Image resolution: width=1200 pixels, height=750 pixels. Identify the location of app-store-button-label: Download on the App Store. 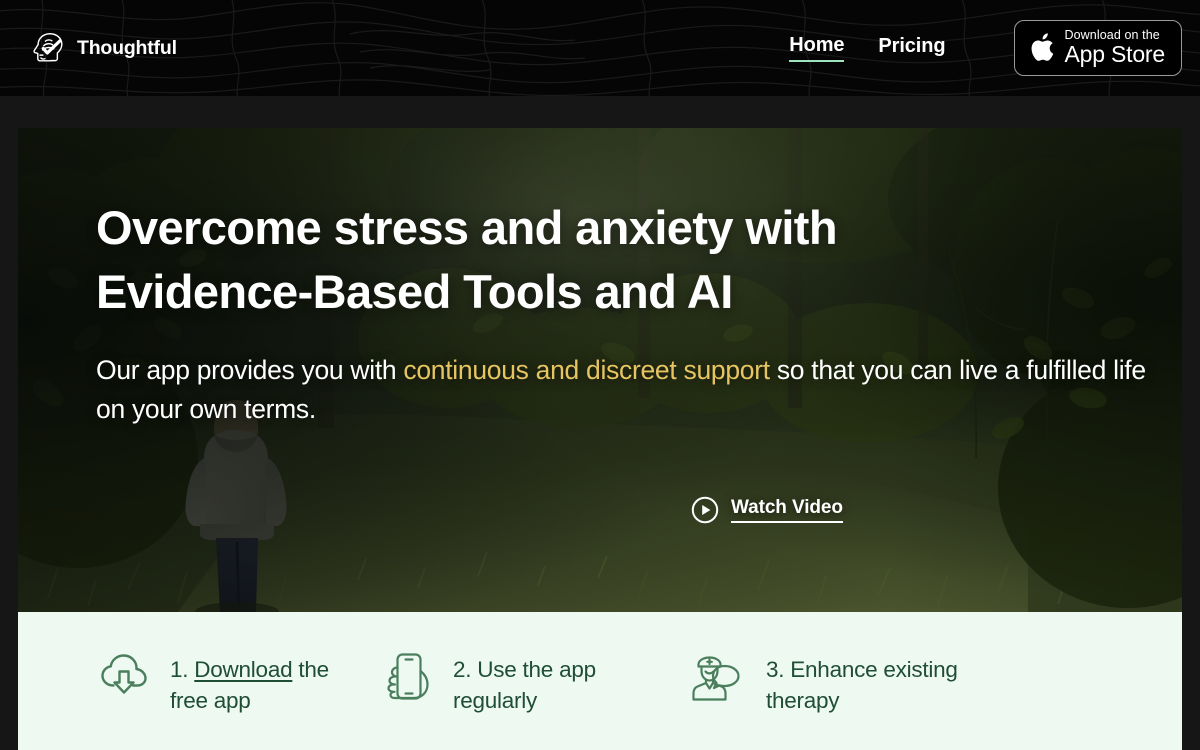
(1115, 48).